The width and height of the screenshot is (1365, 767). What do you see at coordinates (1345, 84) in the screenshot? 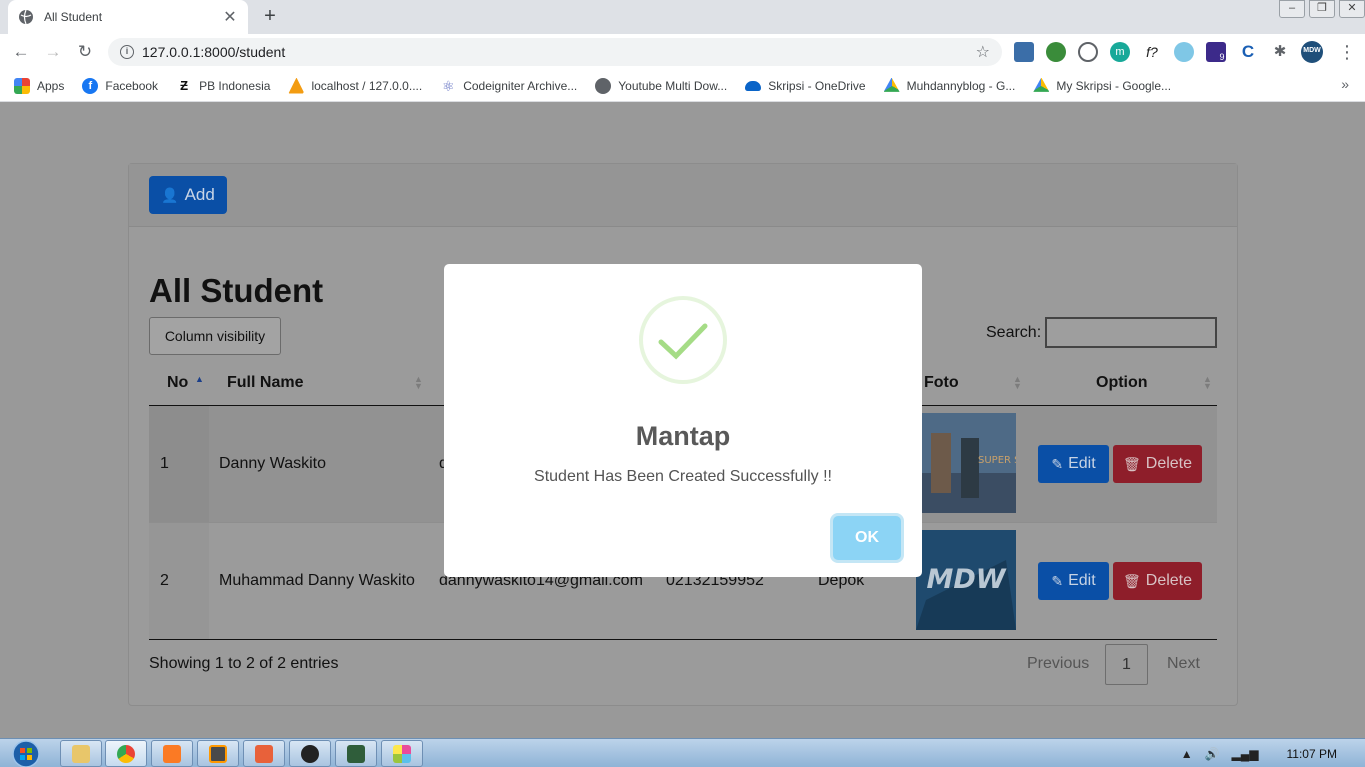
I see `more-bookmarks-icon: »` at bounding box center [1345, 84].